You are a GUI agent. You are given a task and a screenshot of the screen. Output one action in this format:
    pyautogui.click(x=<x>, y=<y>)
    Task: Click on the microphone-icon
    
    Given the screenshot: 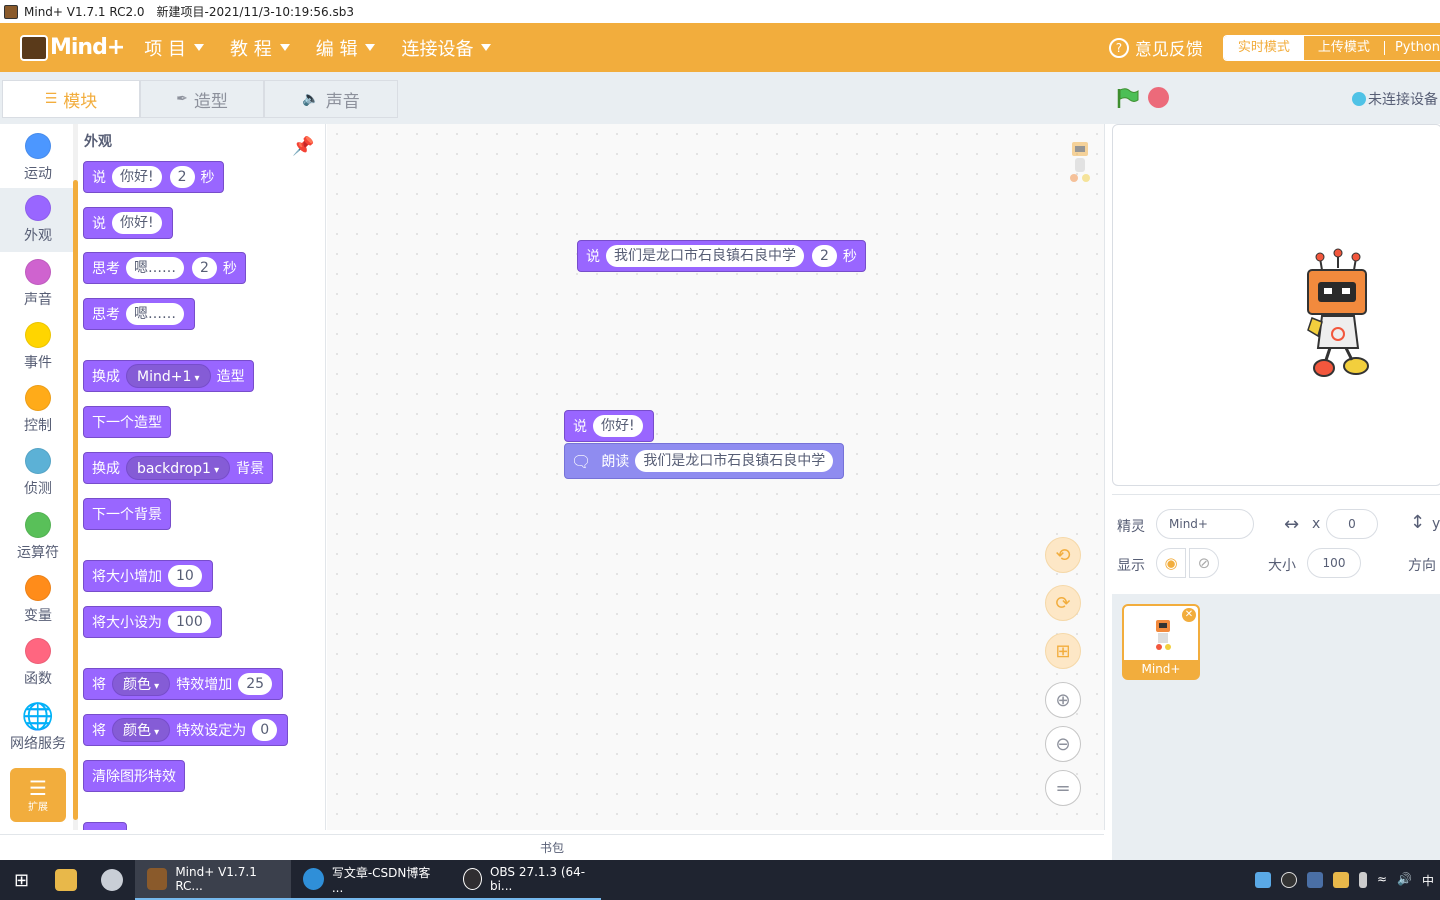 What is the action you would take?
    pyautogui.click(x=1362, y=880)
    